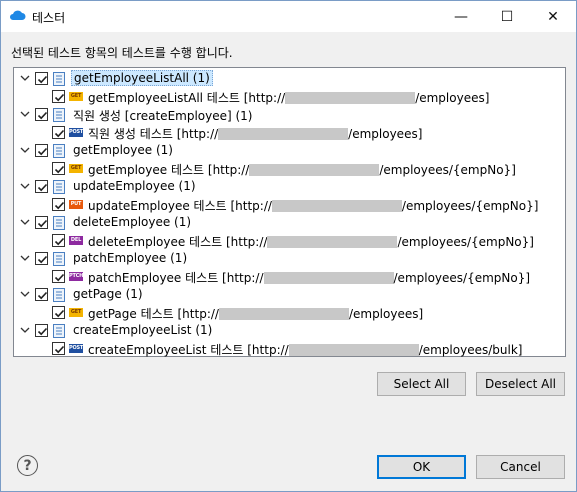 The width and height of the screenshot is (577, 492). What do you see at coordinates (142, 78) in the screenshot?
I see `group-label: getEmployeeListAll (1)` at bounding box center [142, 78].